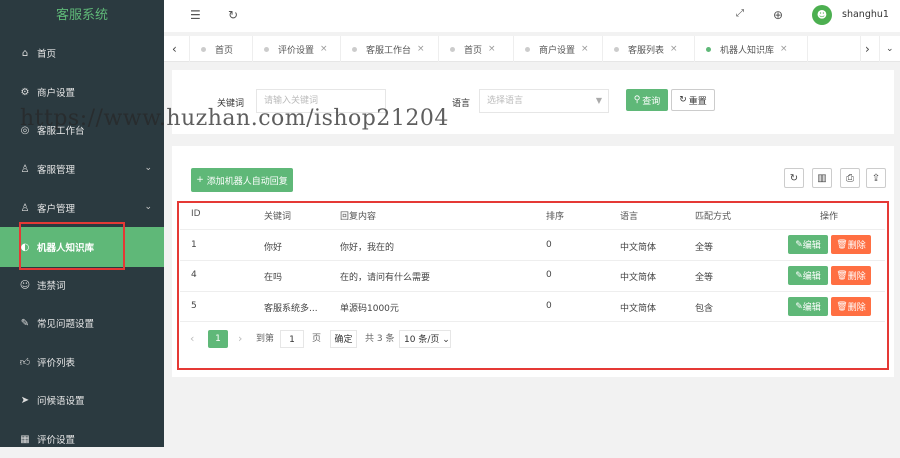  I want to click on tab-merchant-settings: 商户设置 ×, so click(559, 49).